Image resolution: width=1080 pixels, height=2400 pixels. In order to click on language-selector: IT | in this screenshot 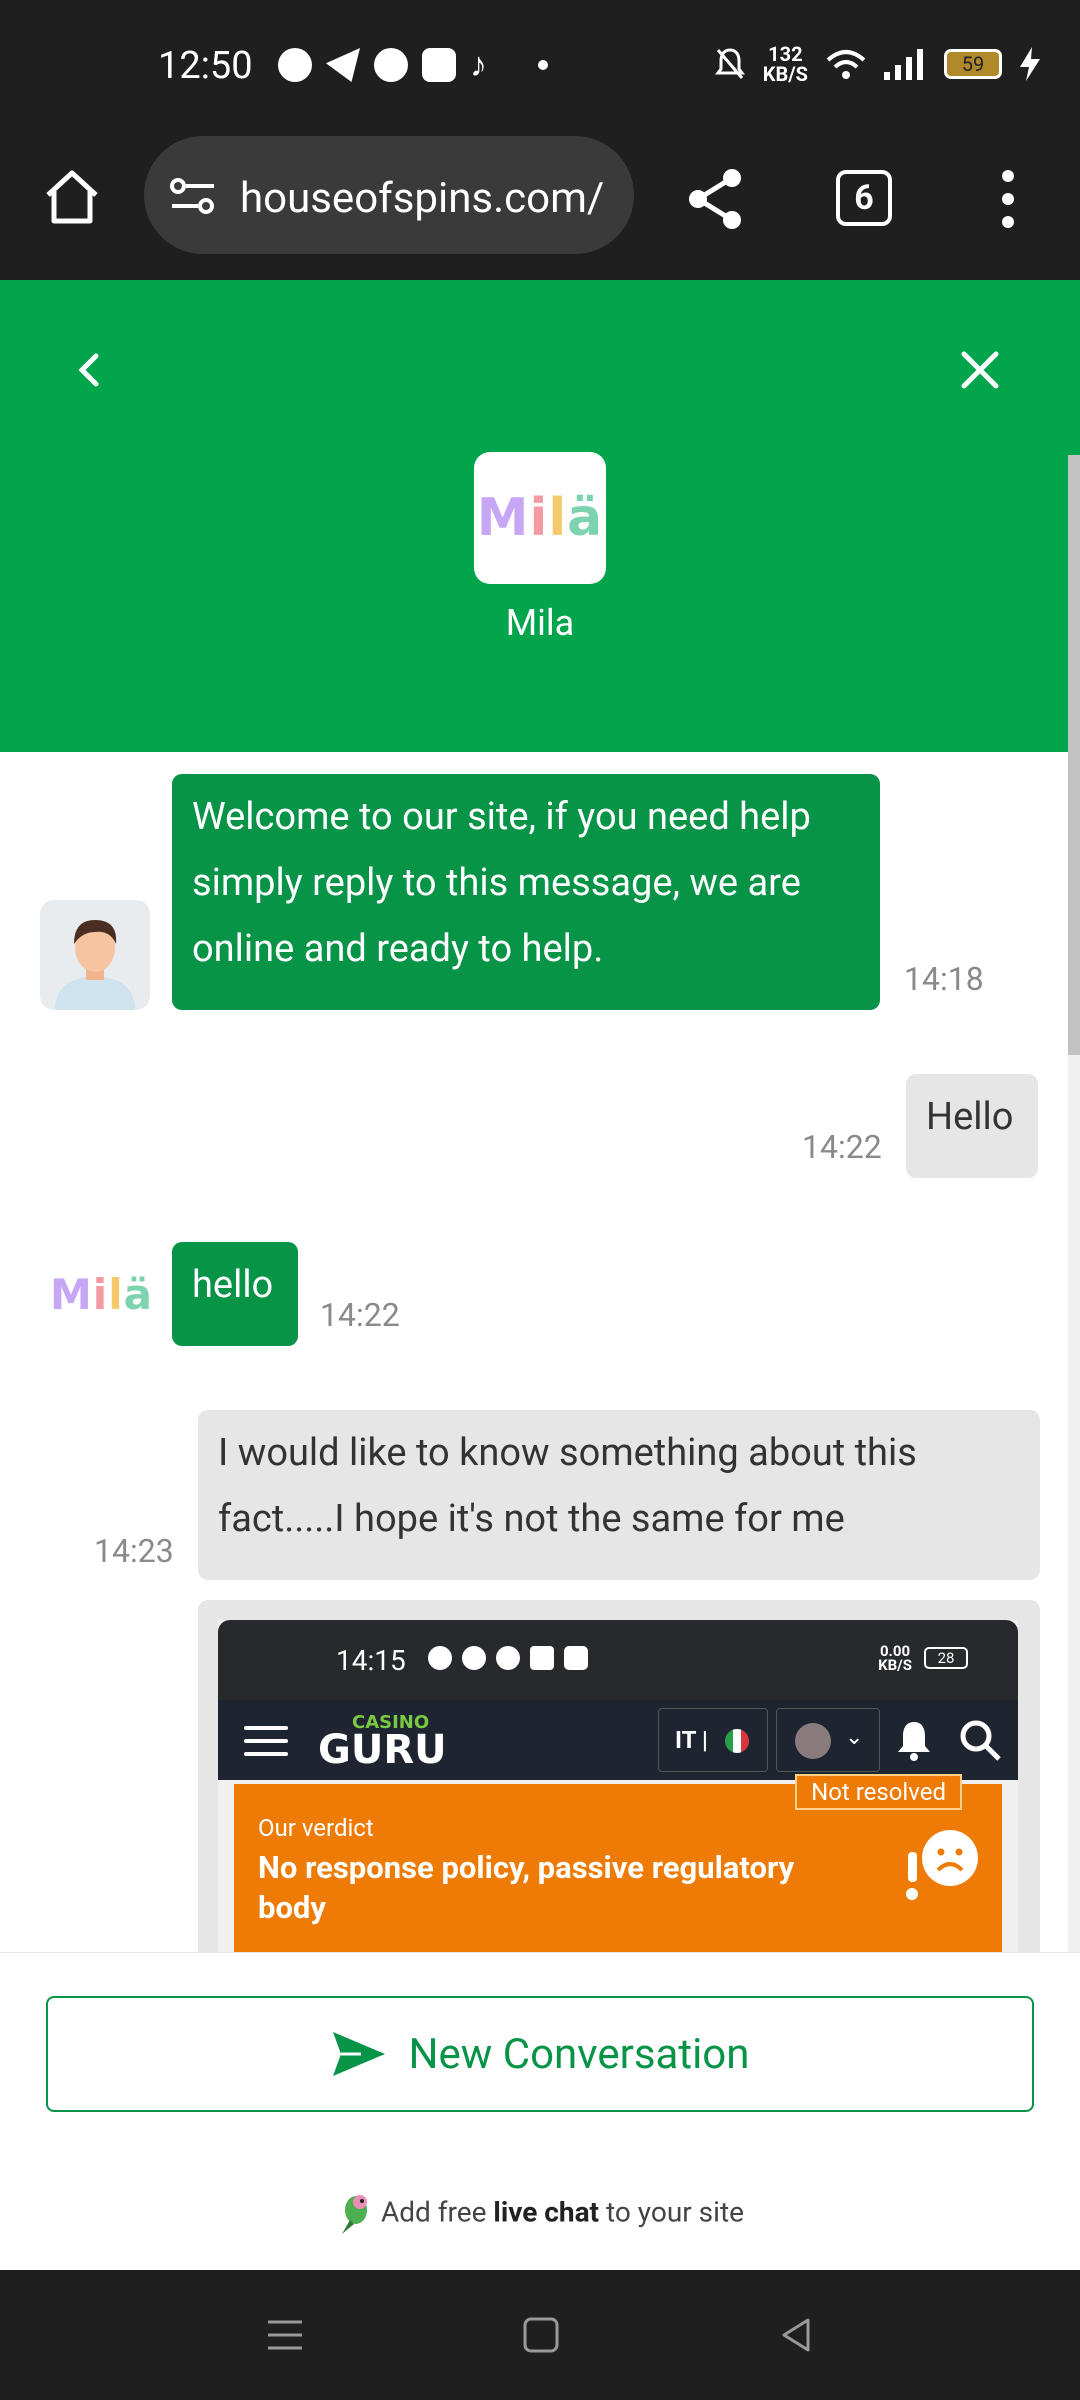, I will do `click(713, 1740)`.